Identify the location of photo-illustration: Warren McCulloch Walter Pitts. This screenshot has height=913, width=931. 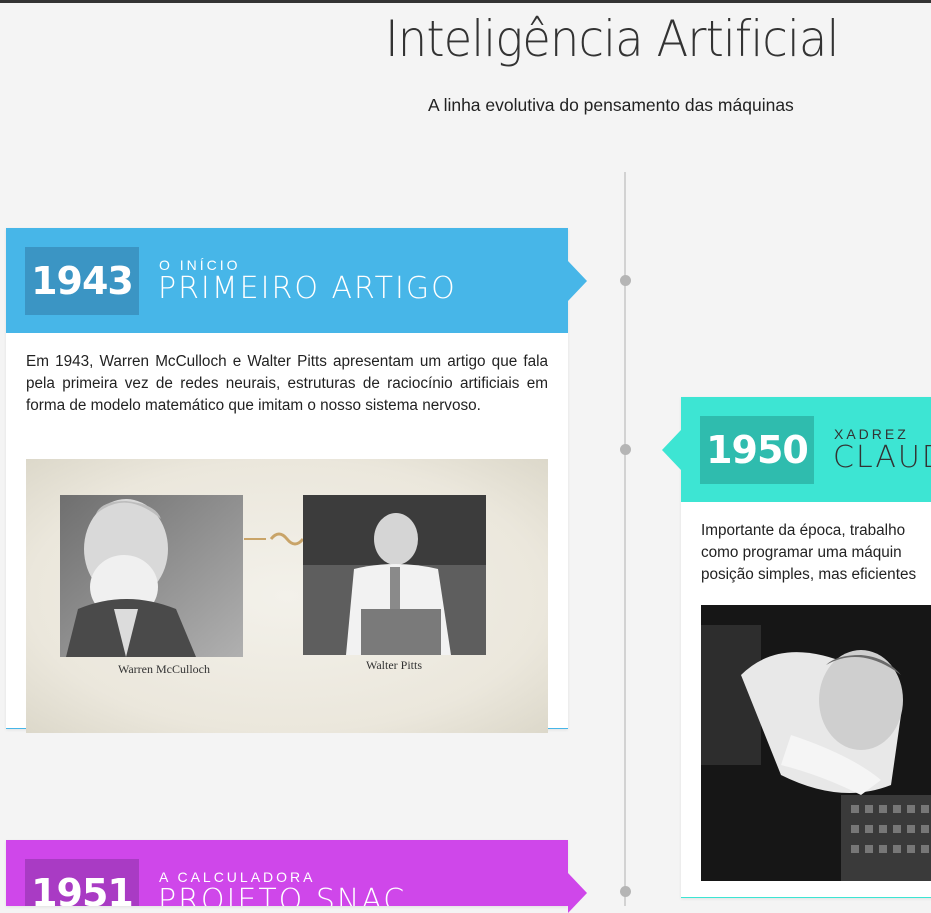
(273, 585).